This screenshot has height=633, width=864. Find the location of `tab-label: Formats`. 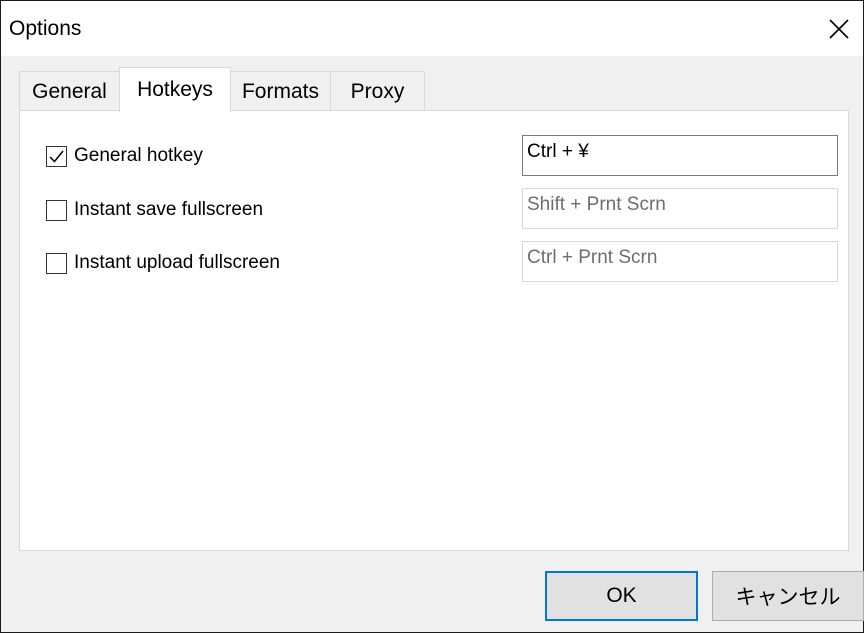

tab-label: Formats is located at coordinates (280, 91).